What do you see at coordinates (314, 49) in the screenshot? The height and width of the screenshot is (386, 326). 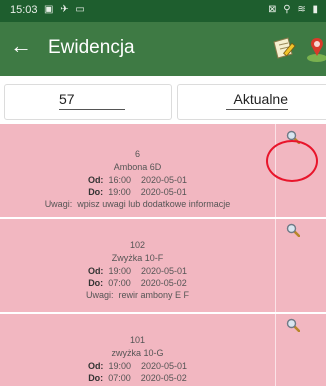 I see `map-pin-icon` at bounding box center [314, 49].